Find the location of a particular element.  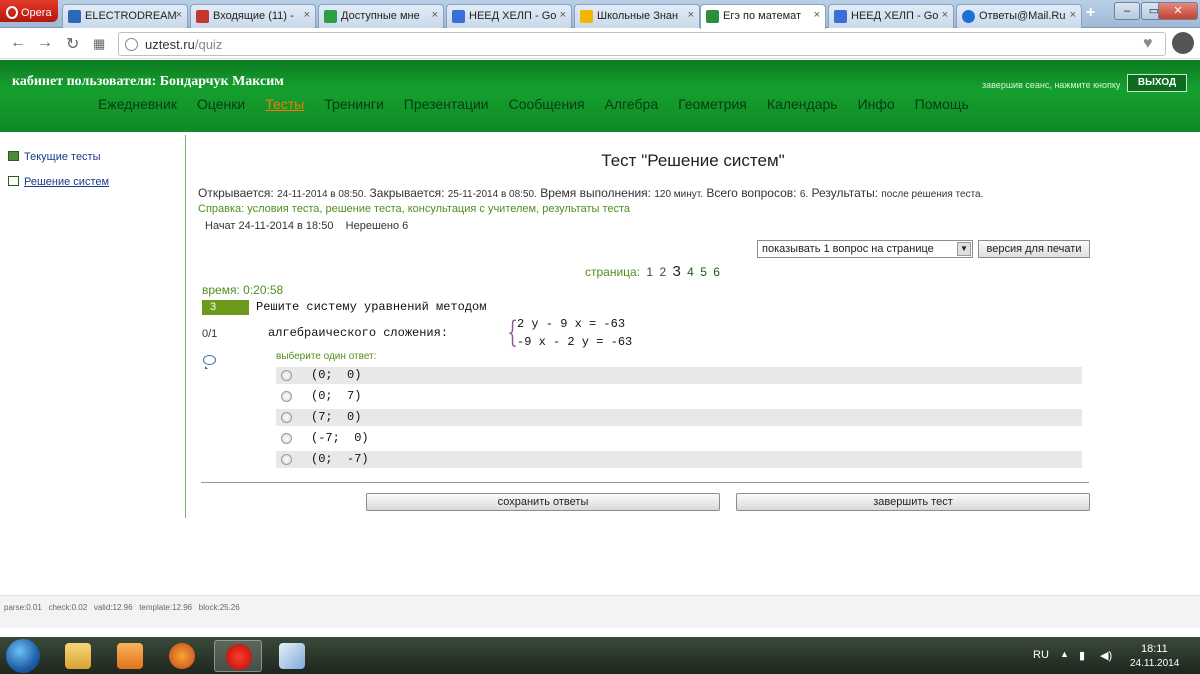

nav-calendar: Календарь is located at coordinates (802, 104).